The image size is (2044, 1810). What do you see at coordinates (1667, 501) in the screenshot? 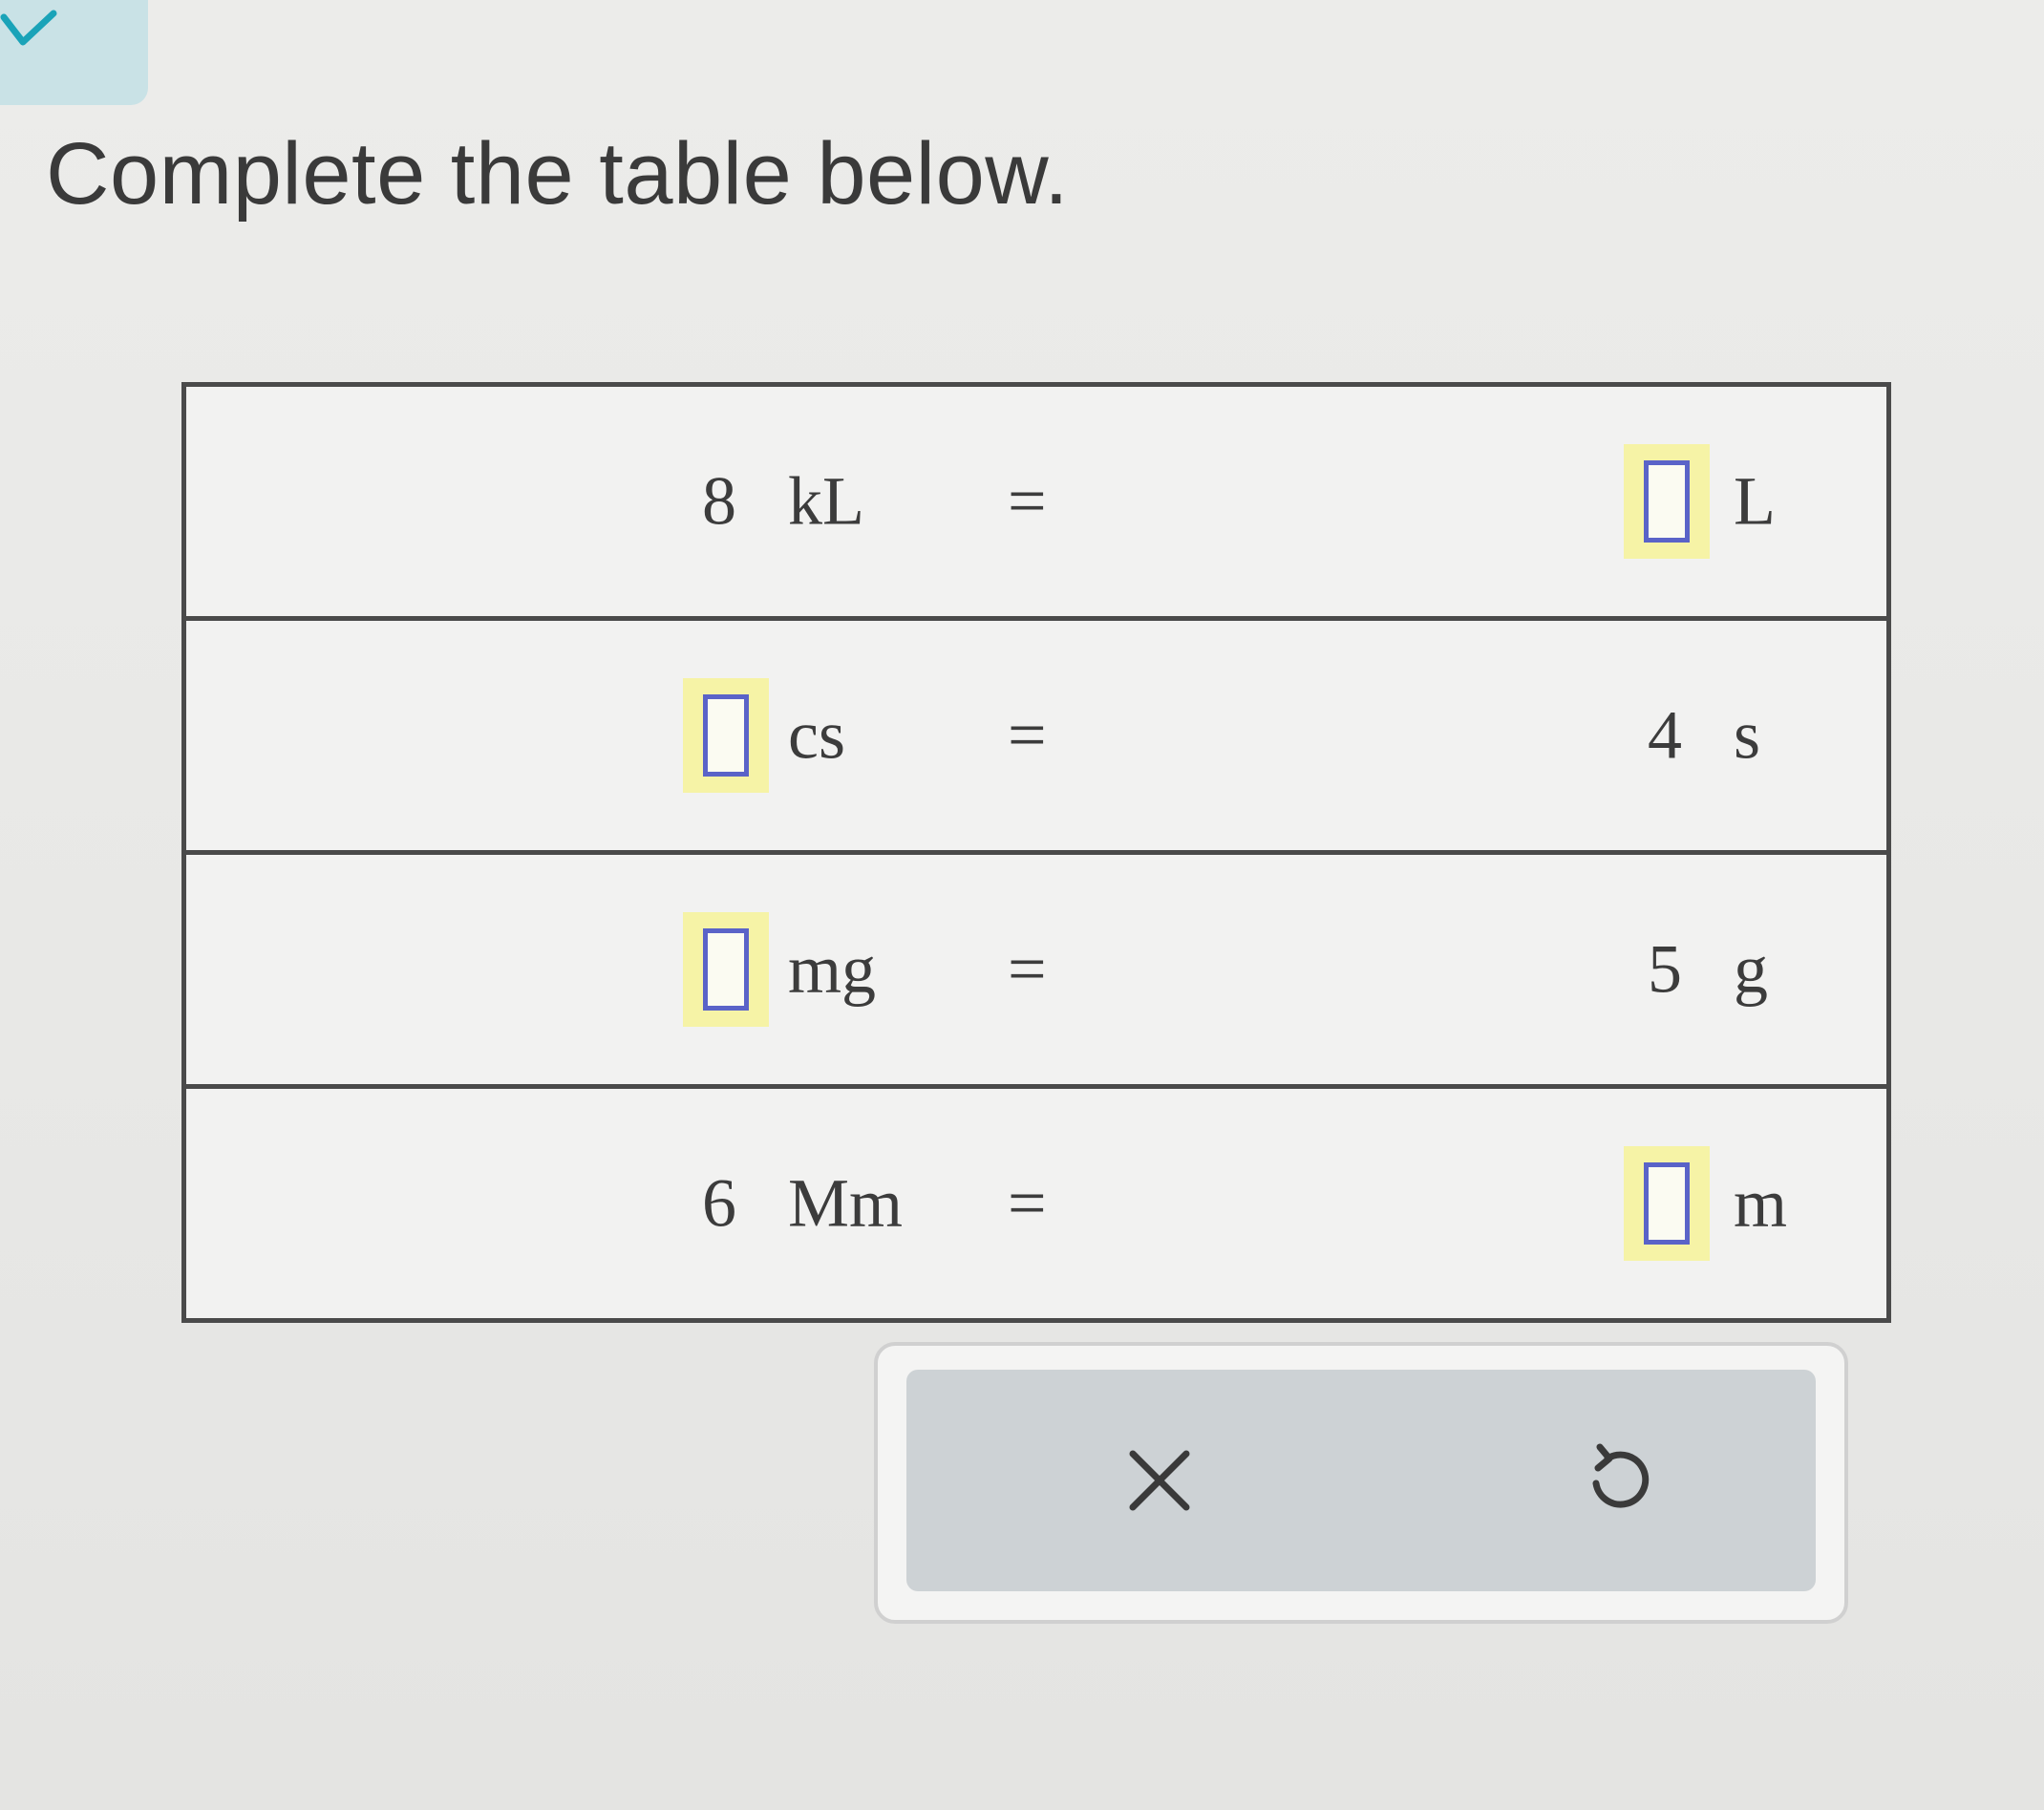
I see `answer-input-liters` at bounding box center [1667, 501].